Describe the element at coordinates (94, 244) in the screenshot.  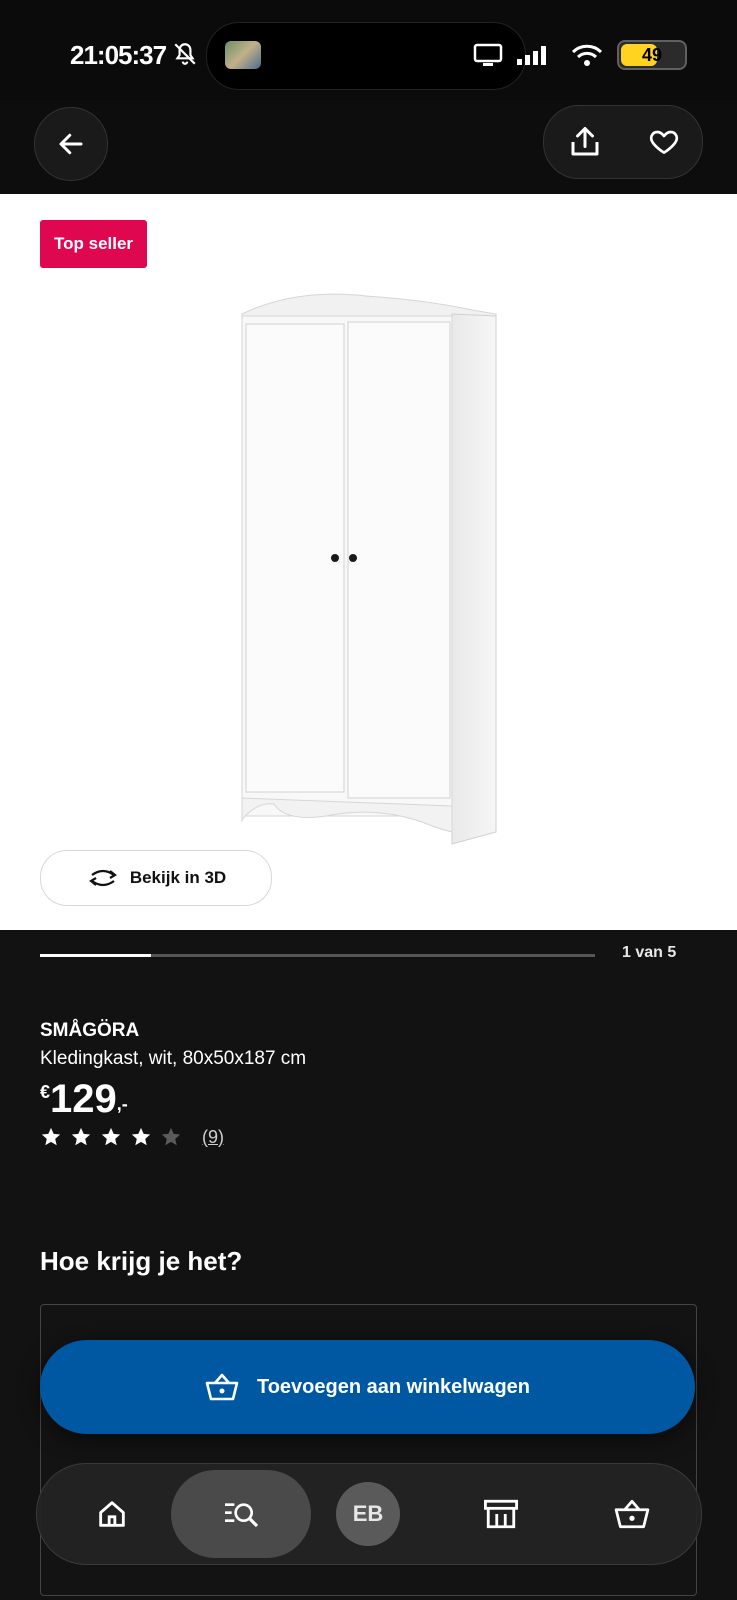
I see `top-seller-badge: Top seller` at that location.